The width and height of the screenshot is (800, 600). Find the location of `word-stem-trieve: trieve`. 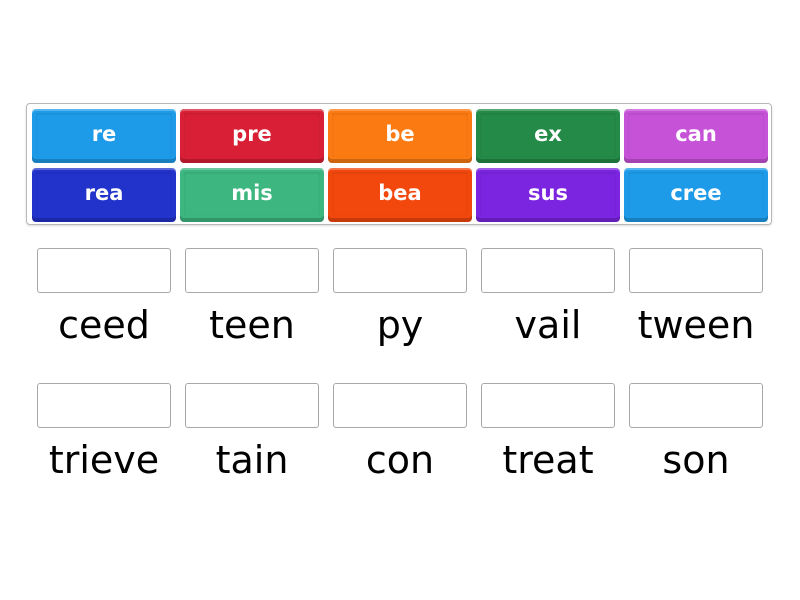

word-stem-trieve: trieve is located at coordinates (104, 460).